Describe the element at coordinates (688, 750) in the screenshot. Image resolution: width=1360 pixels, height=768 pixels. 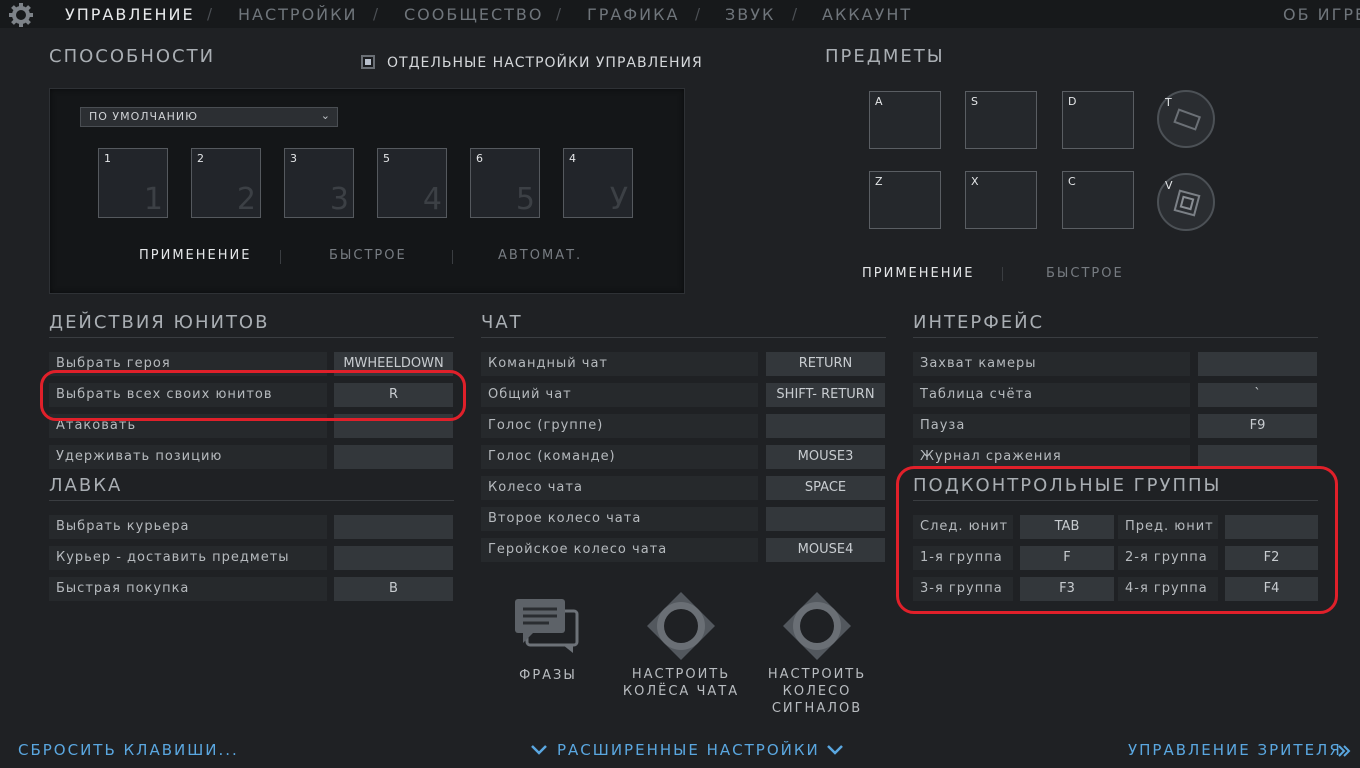
I see `advanced-settings-label: РАСШИРЕННЫЕ НАСТРОЙКИ` at that location.